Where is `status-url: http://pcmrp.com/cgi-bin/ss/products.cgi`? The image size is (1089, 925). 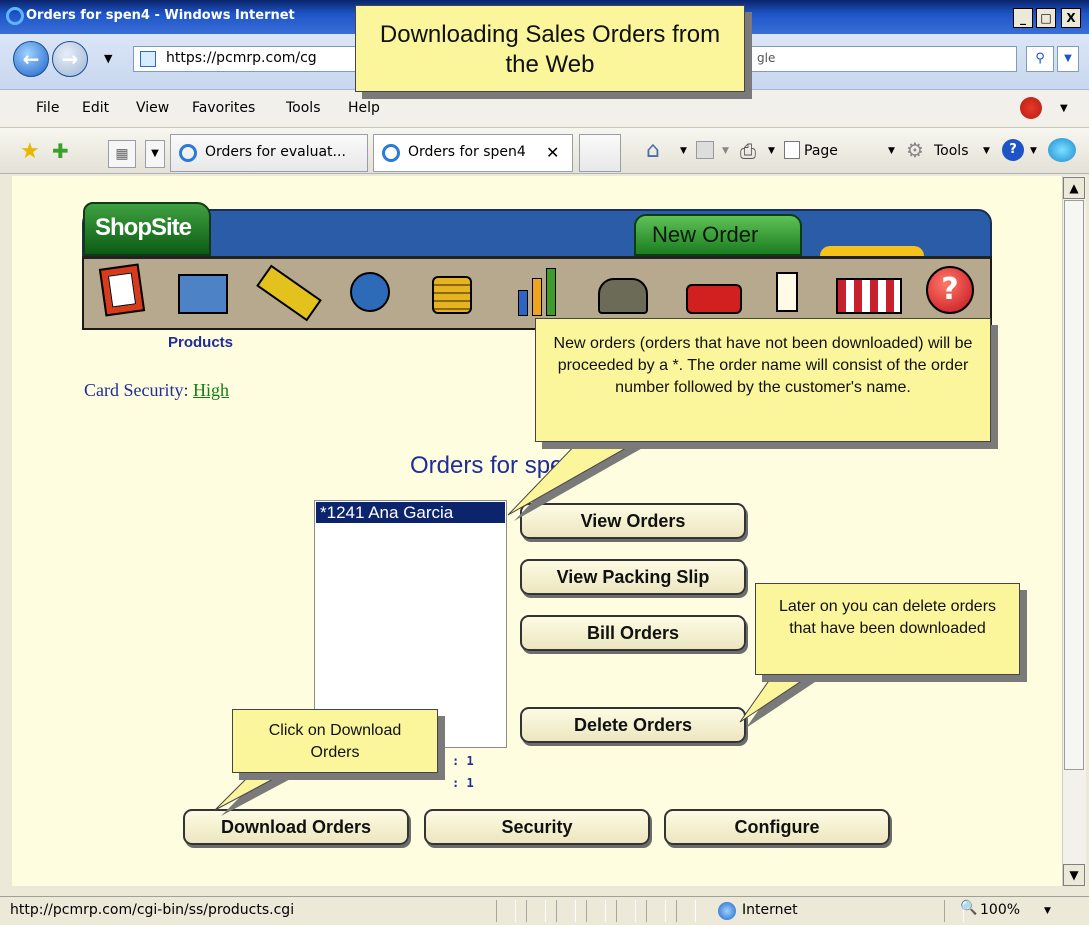 status-url: http://pcmrp.com/cgi-bin/ss/products.cgi is located at coordinates (152, 910).